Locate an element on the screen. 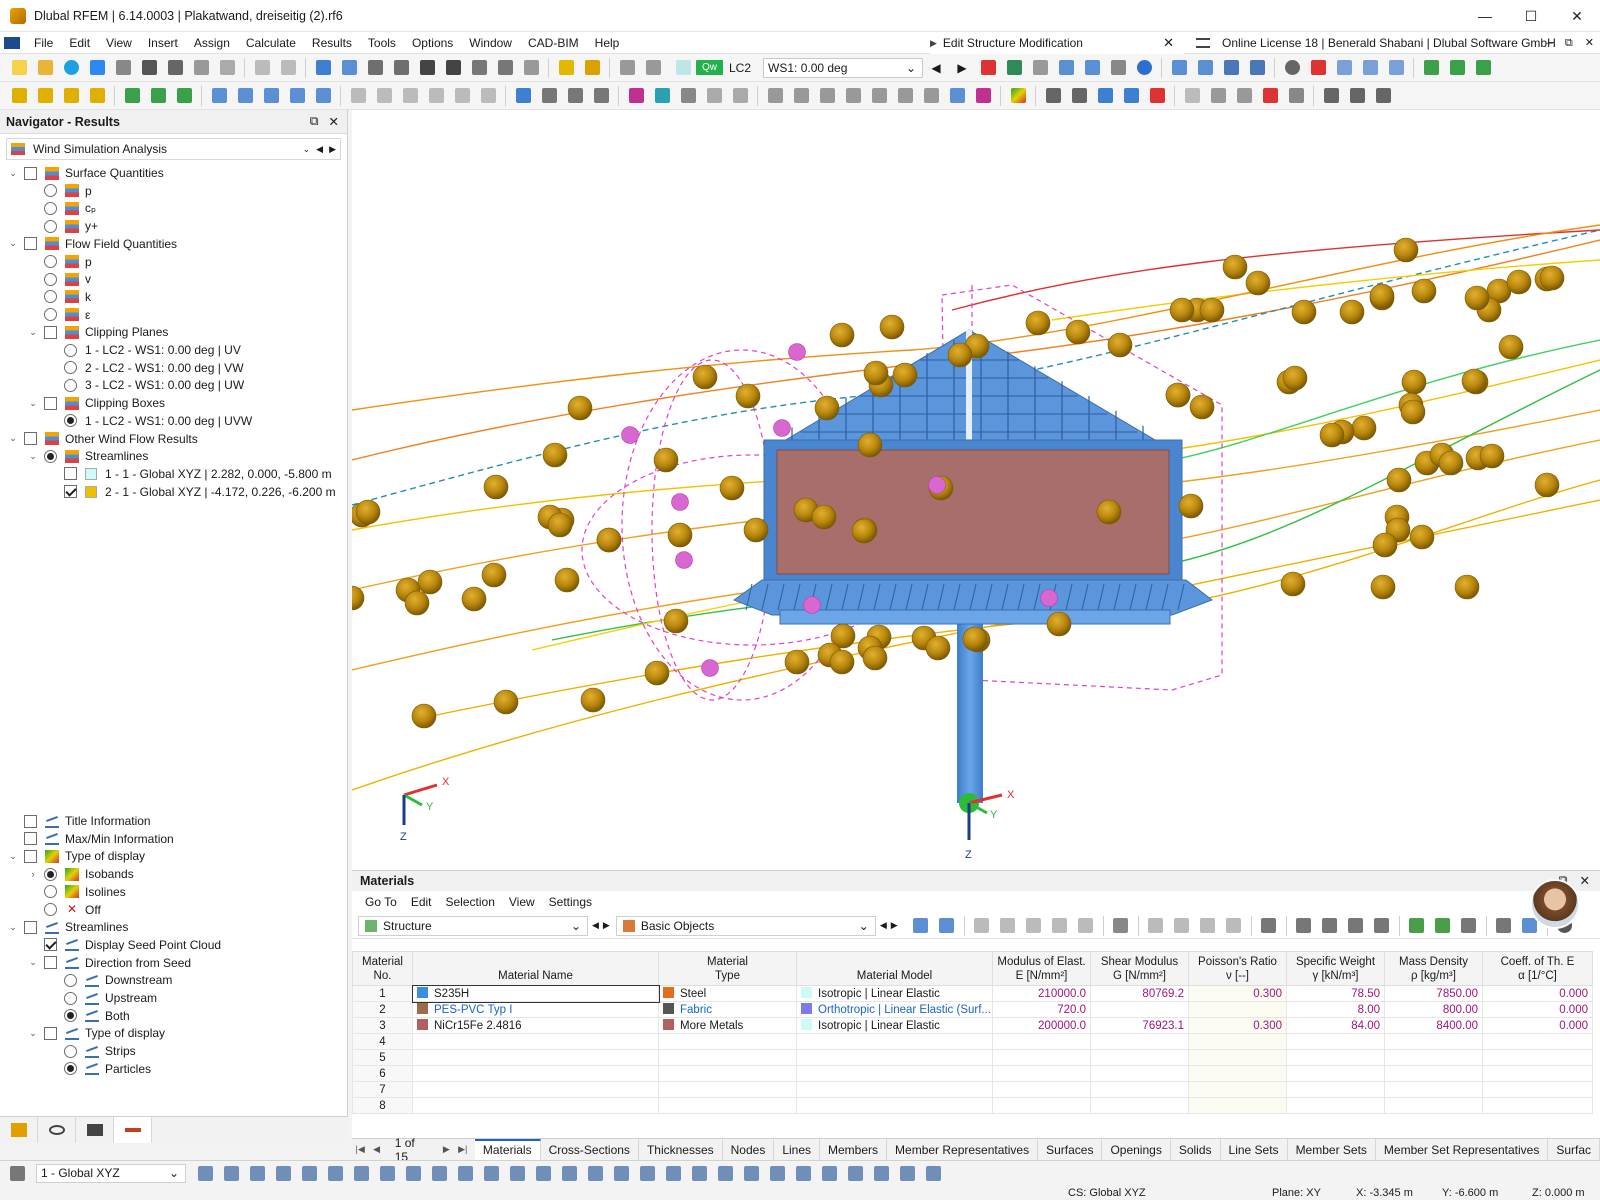  table-remove-icon is located at coordinates (1182, 926).